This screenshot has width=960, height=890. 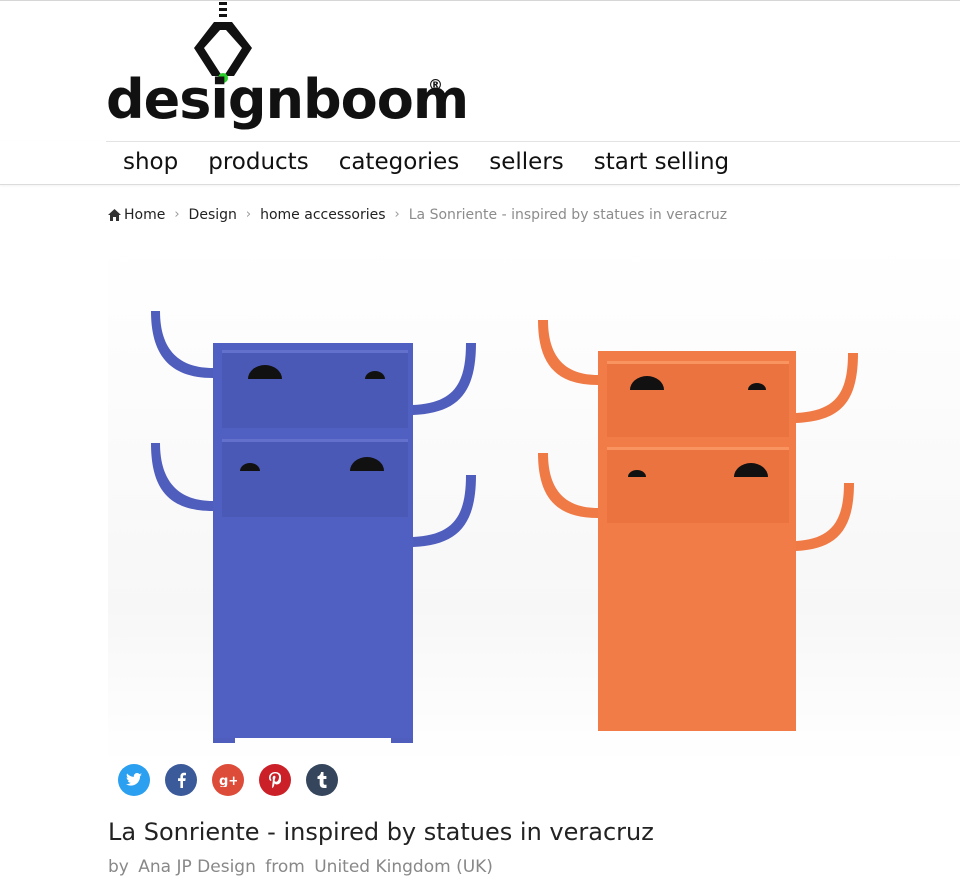 I want to click on google-plus-icon: g+, so click(x=228, y=780).